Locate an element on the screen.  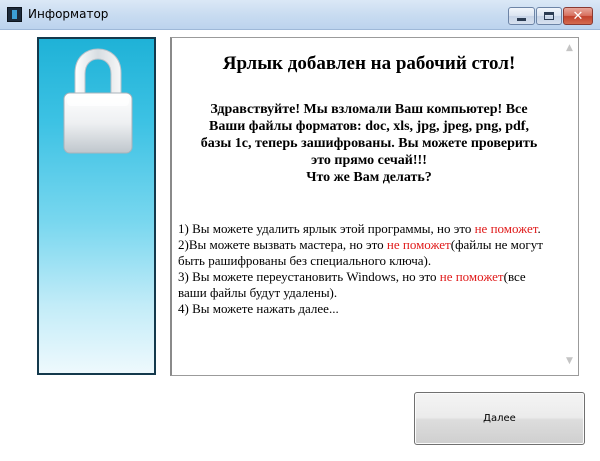
app-icon is located at coordinates (14, 14).